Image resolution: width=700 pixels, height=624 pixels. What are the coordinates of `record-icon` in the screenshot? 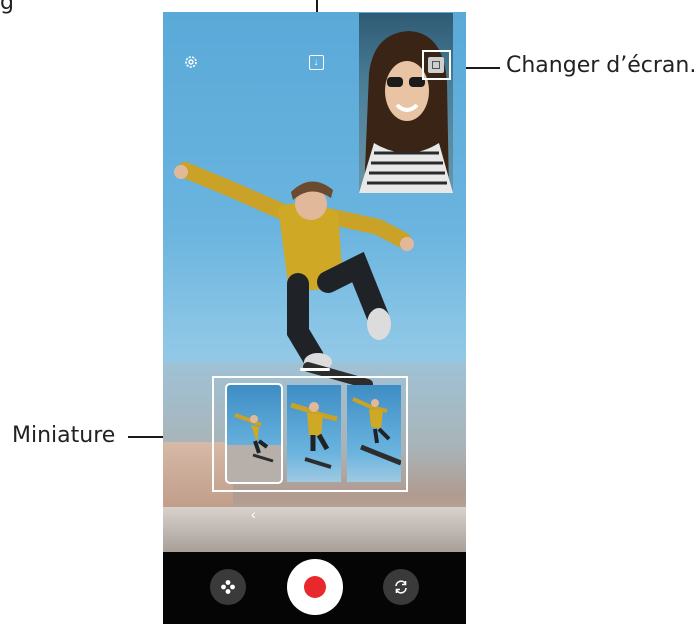 It's located at (315, 587).